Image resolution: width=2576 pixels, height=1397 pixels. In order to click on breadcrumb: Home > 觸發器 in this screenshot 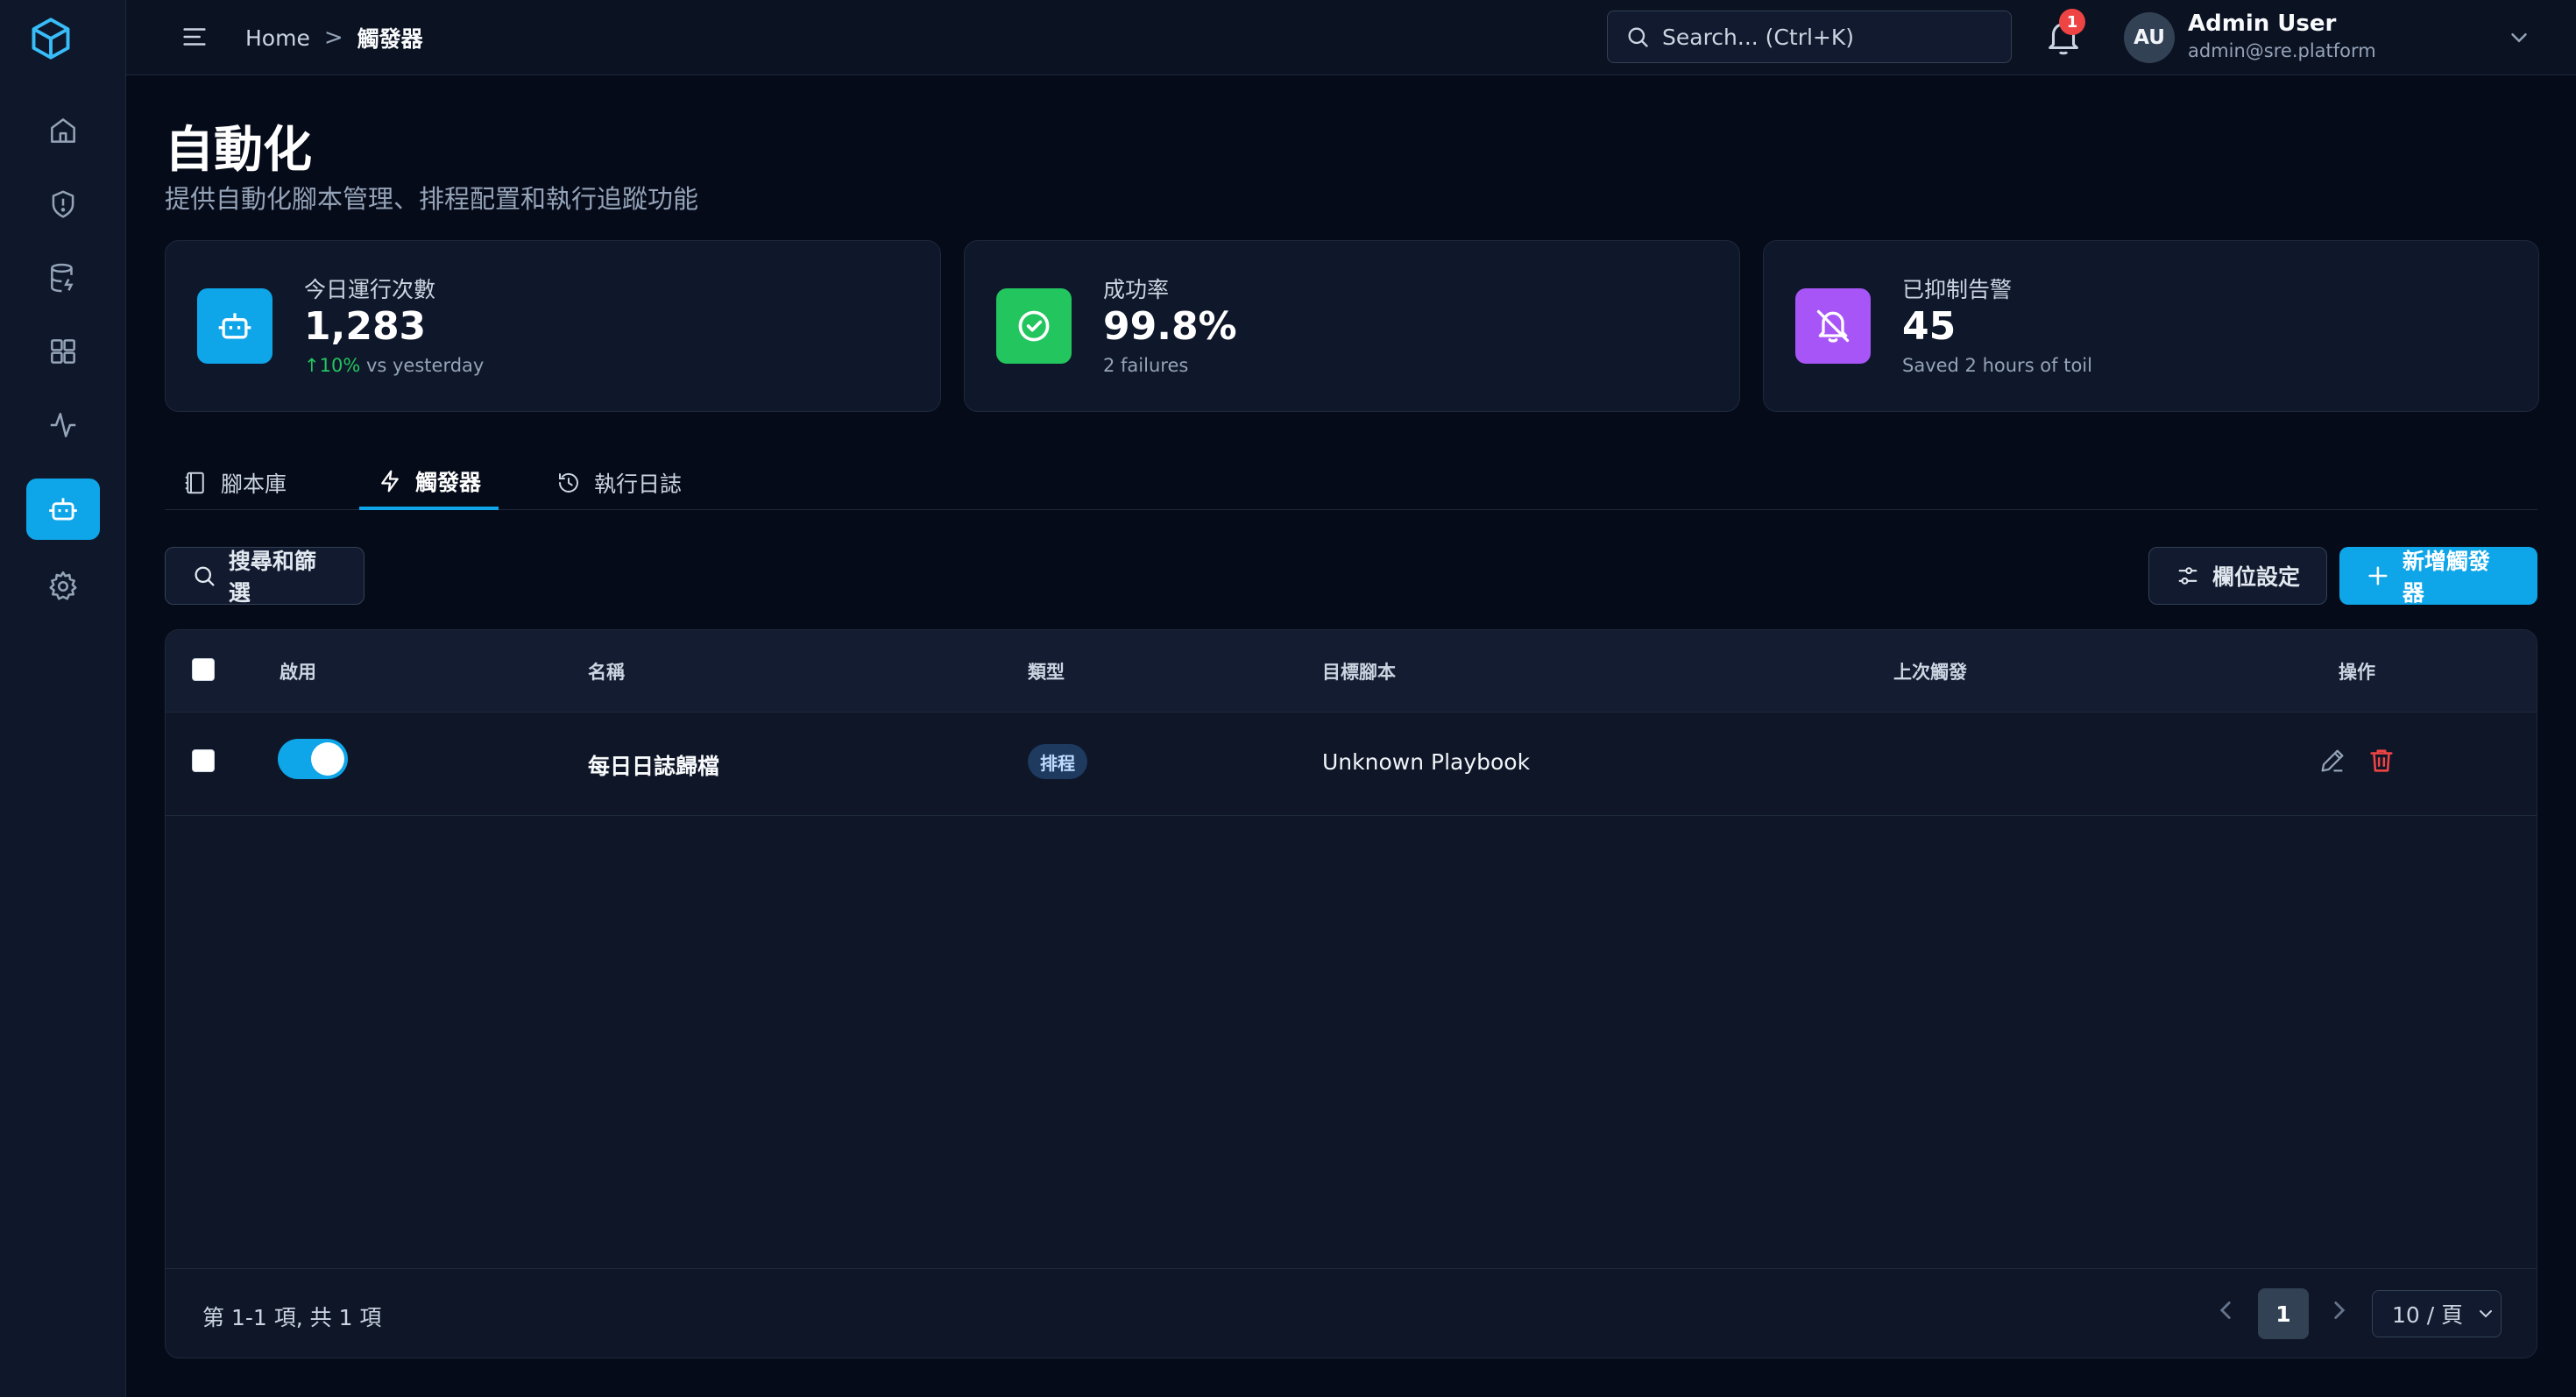, I will do `click(334, 37)`.